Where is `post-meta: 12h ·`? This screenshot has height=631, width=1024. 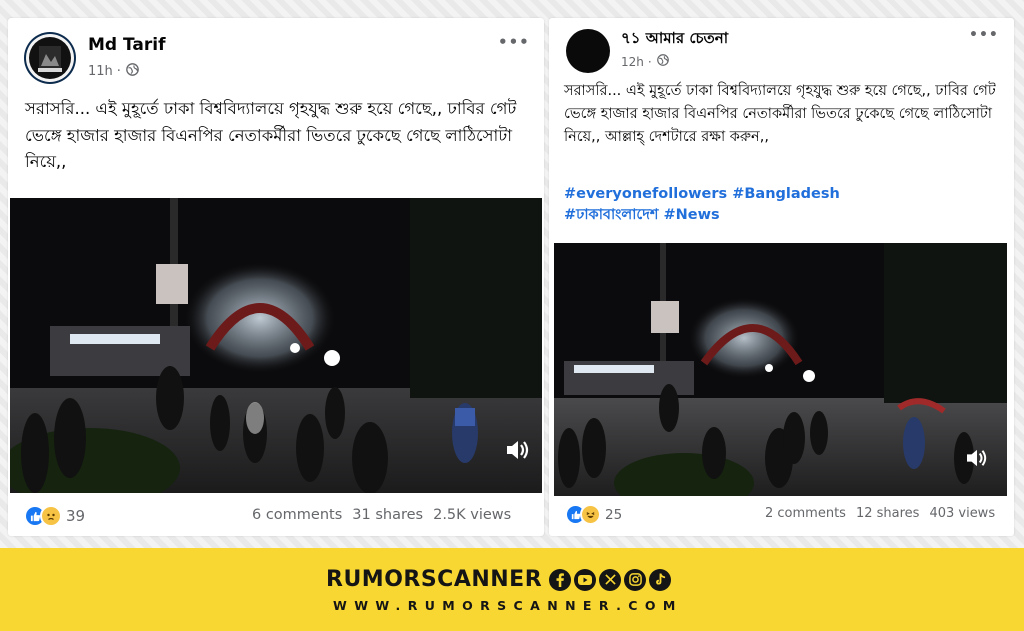
post-meta: 12h · is located at coordinates (645, 61).